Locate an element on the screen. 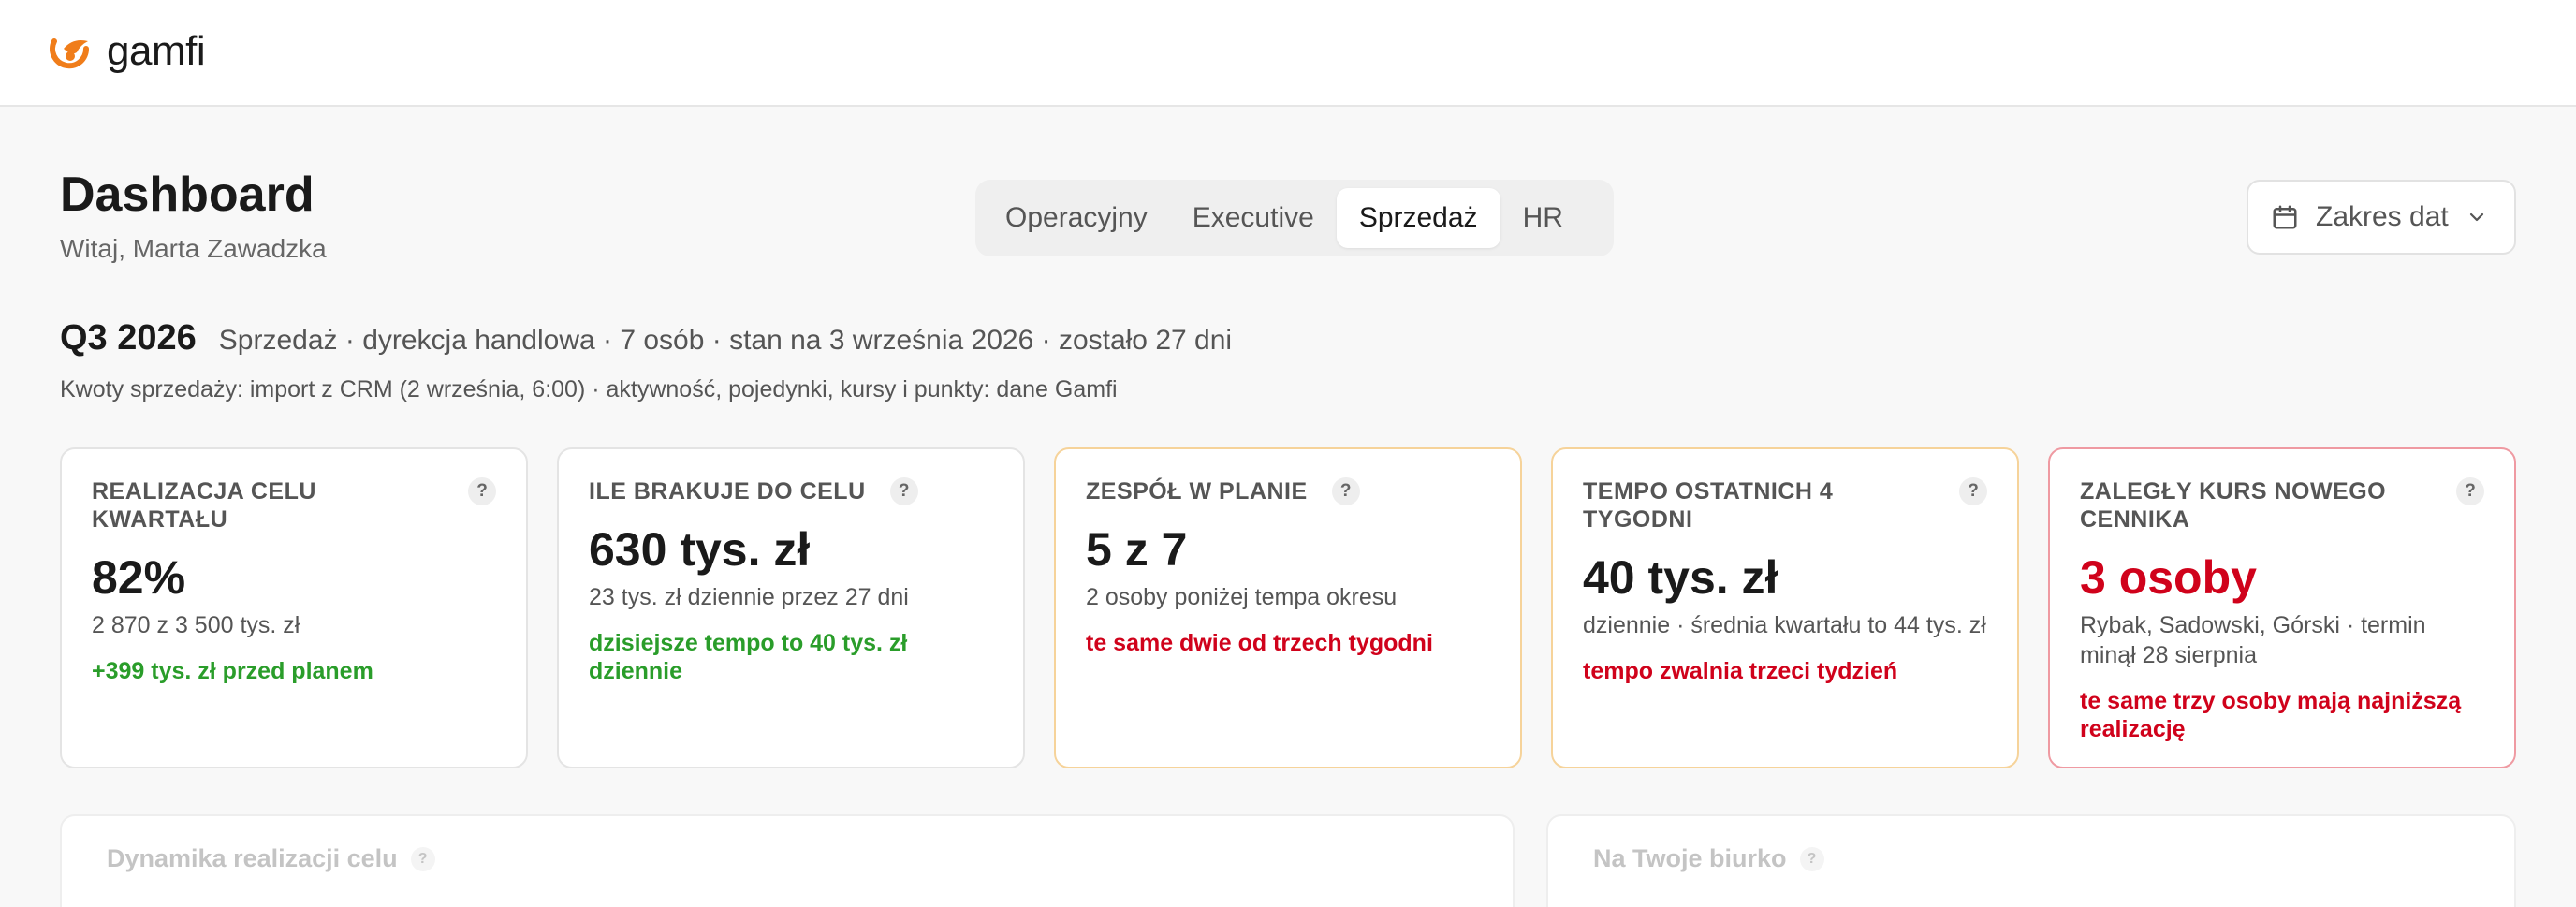  tab-executive: Executive is located at coordinates (1253, 218).